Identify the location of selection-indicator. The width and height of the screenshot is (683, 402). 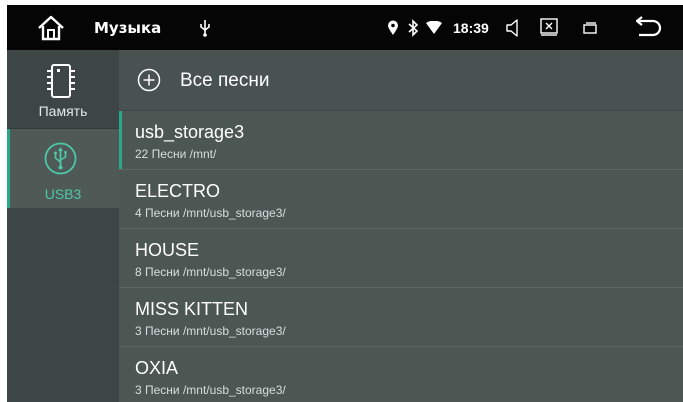
(120, 140).